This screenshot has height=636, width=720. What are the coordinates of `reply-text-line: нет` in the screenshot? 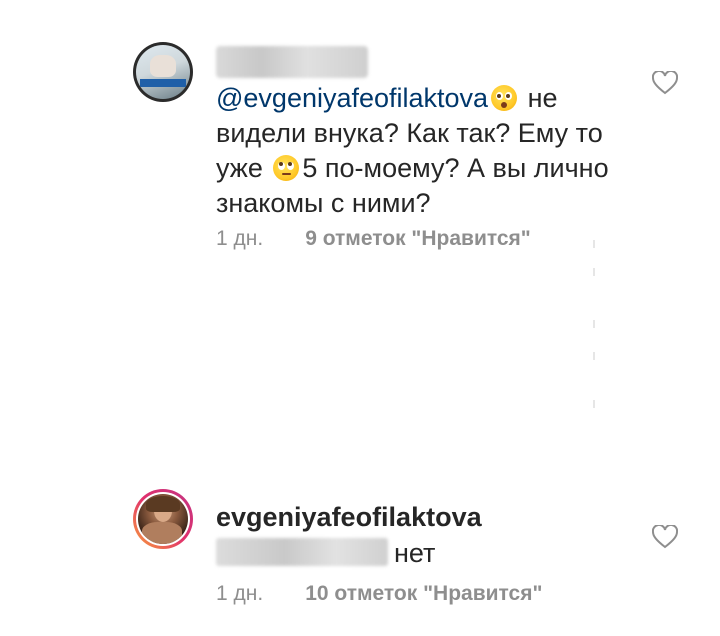 It's located at (325, 553).